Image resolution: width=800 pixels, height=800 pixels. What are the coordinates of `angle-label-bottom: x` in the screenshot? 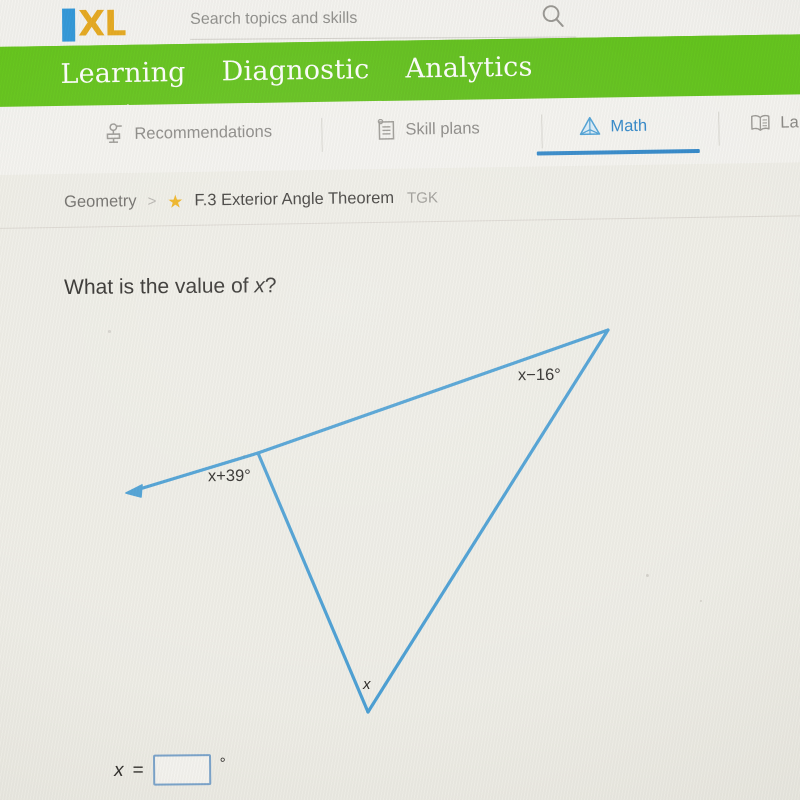 It's located at (367, 684).